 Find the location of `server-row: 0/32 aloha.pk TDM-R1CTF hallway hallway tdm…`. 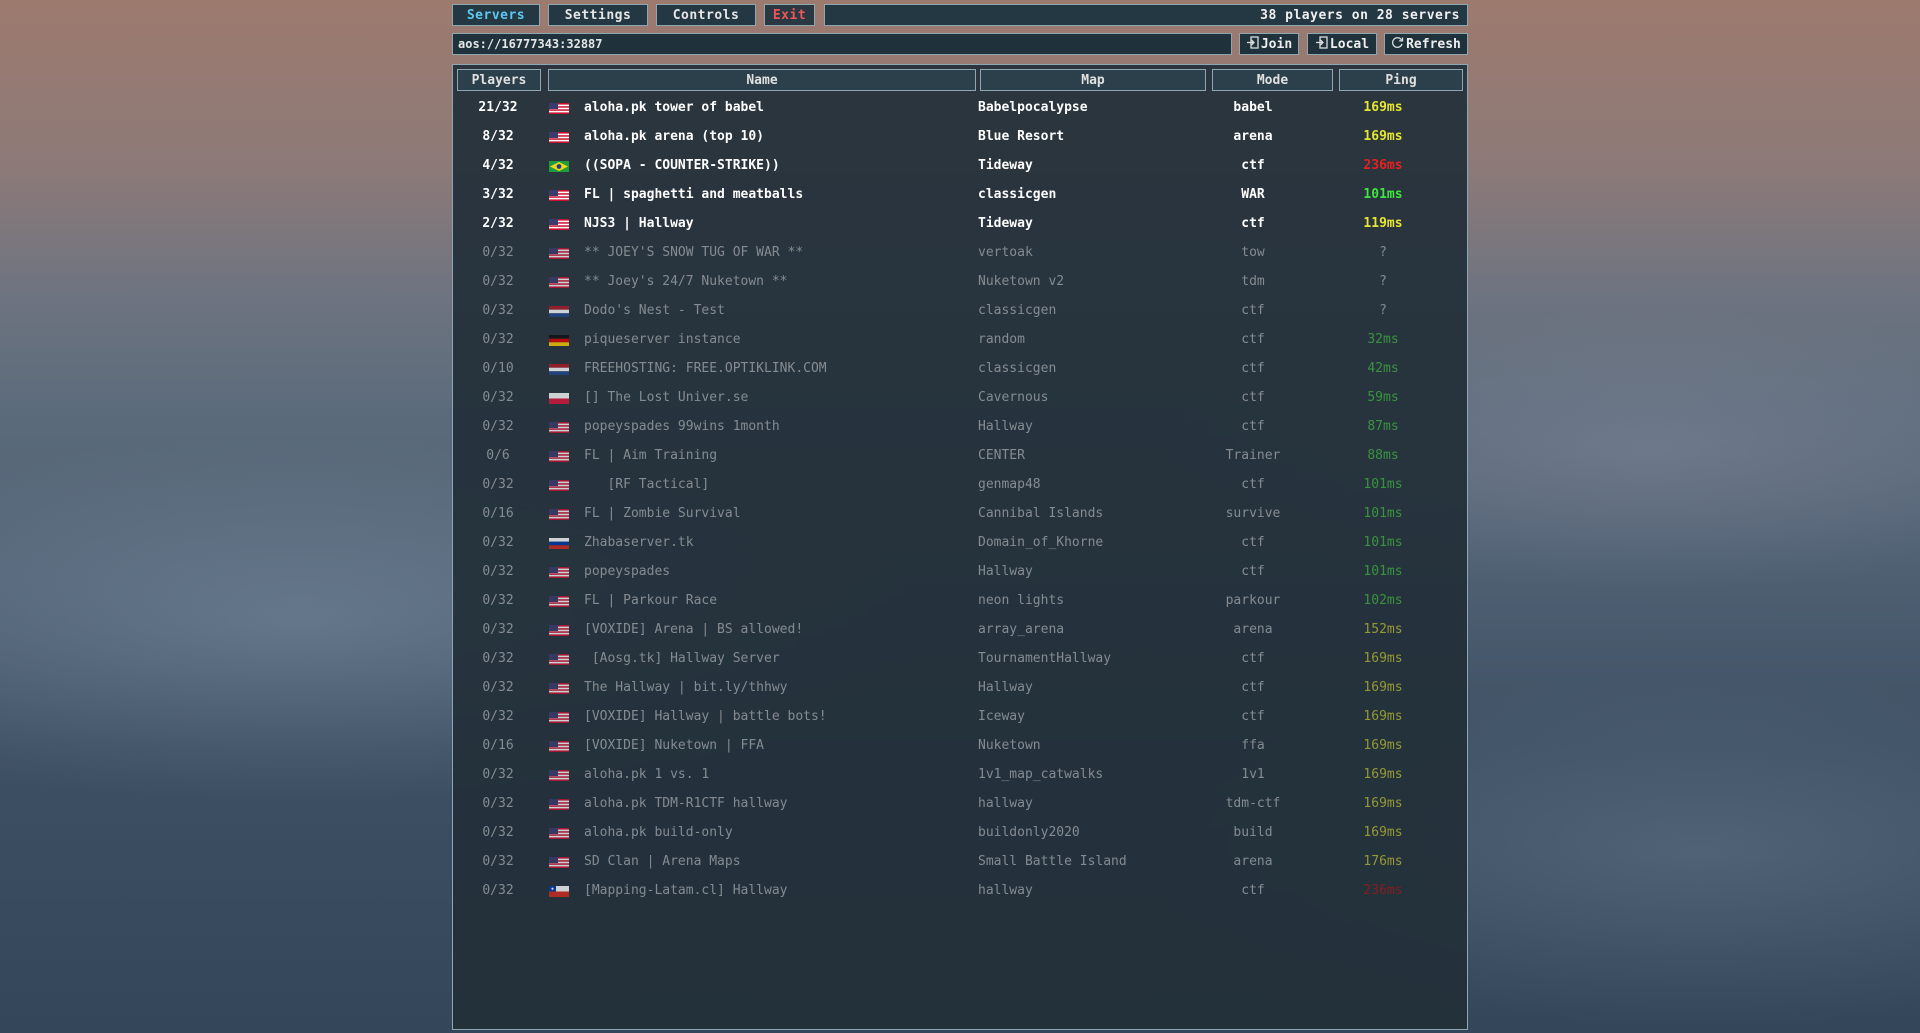

server-row: 0/32 aloha.pk TDM-R1CTF hallway hallway tdm… is located at coordinates (960, 803).